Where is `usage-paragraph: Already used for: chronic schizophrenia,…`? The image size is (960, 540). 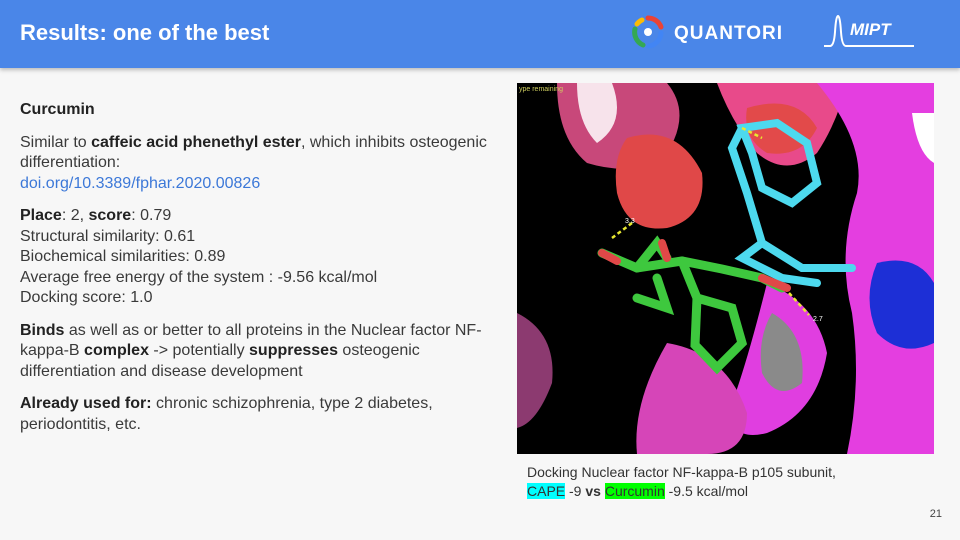 usage-paragraph: Already used for: chronic schizophrenia,… is located at coordinates (226, 414).